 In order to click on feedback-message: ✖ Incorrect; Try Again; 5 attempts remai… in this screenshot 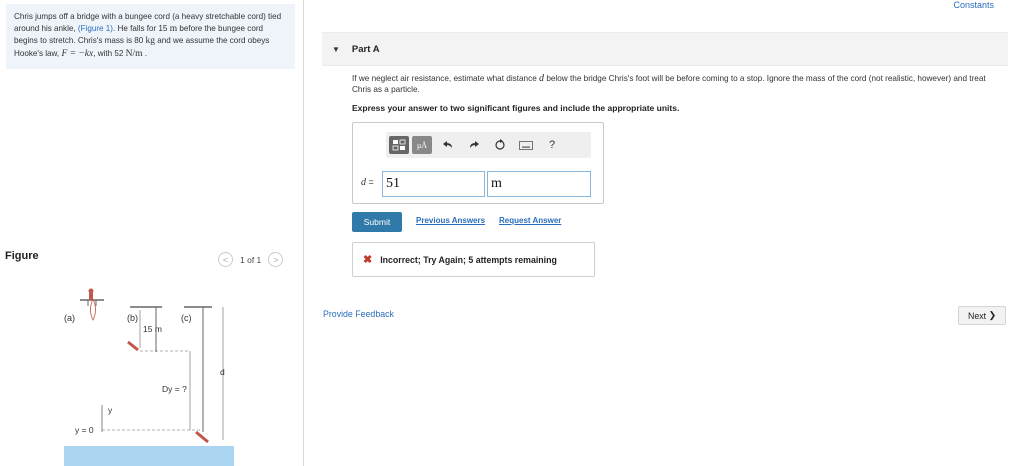, I will do `click(473, 259)`.